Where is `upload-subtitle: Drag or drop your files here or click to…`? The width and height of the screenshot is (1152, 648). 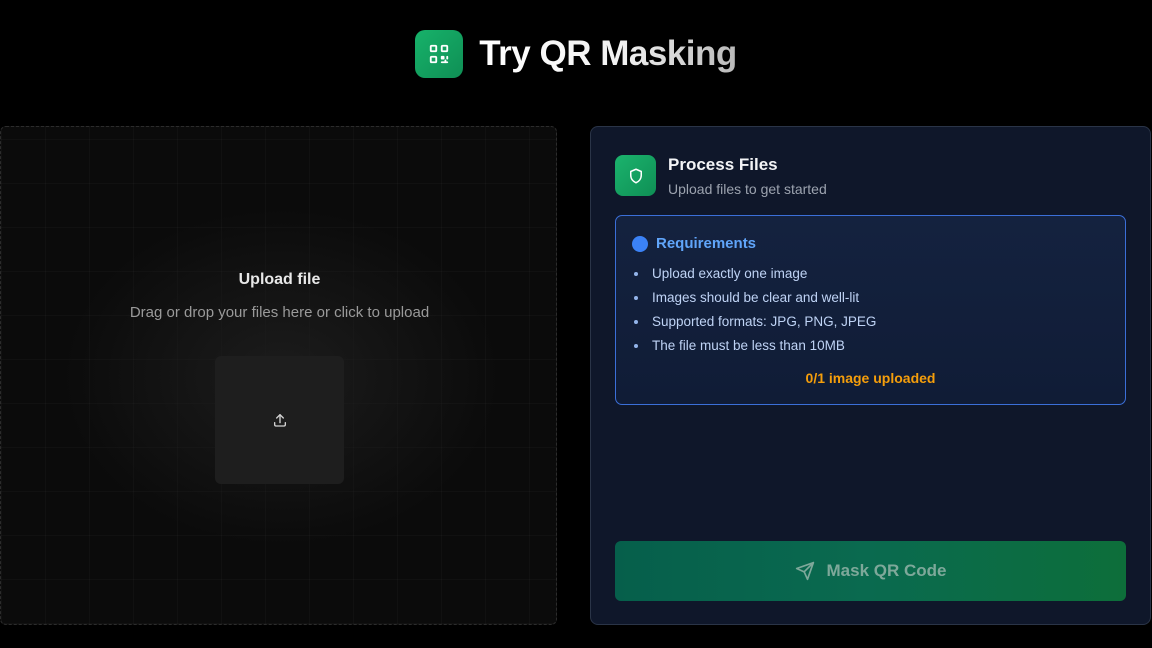 upload-subtitle: Drag or drop your files here or click to… is located at coordinates (279, 312).